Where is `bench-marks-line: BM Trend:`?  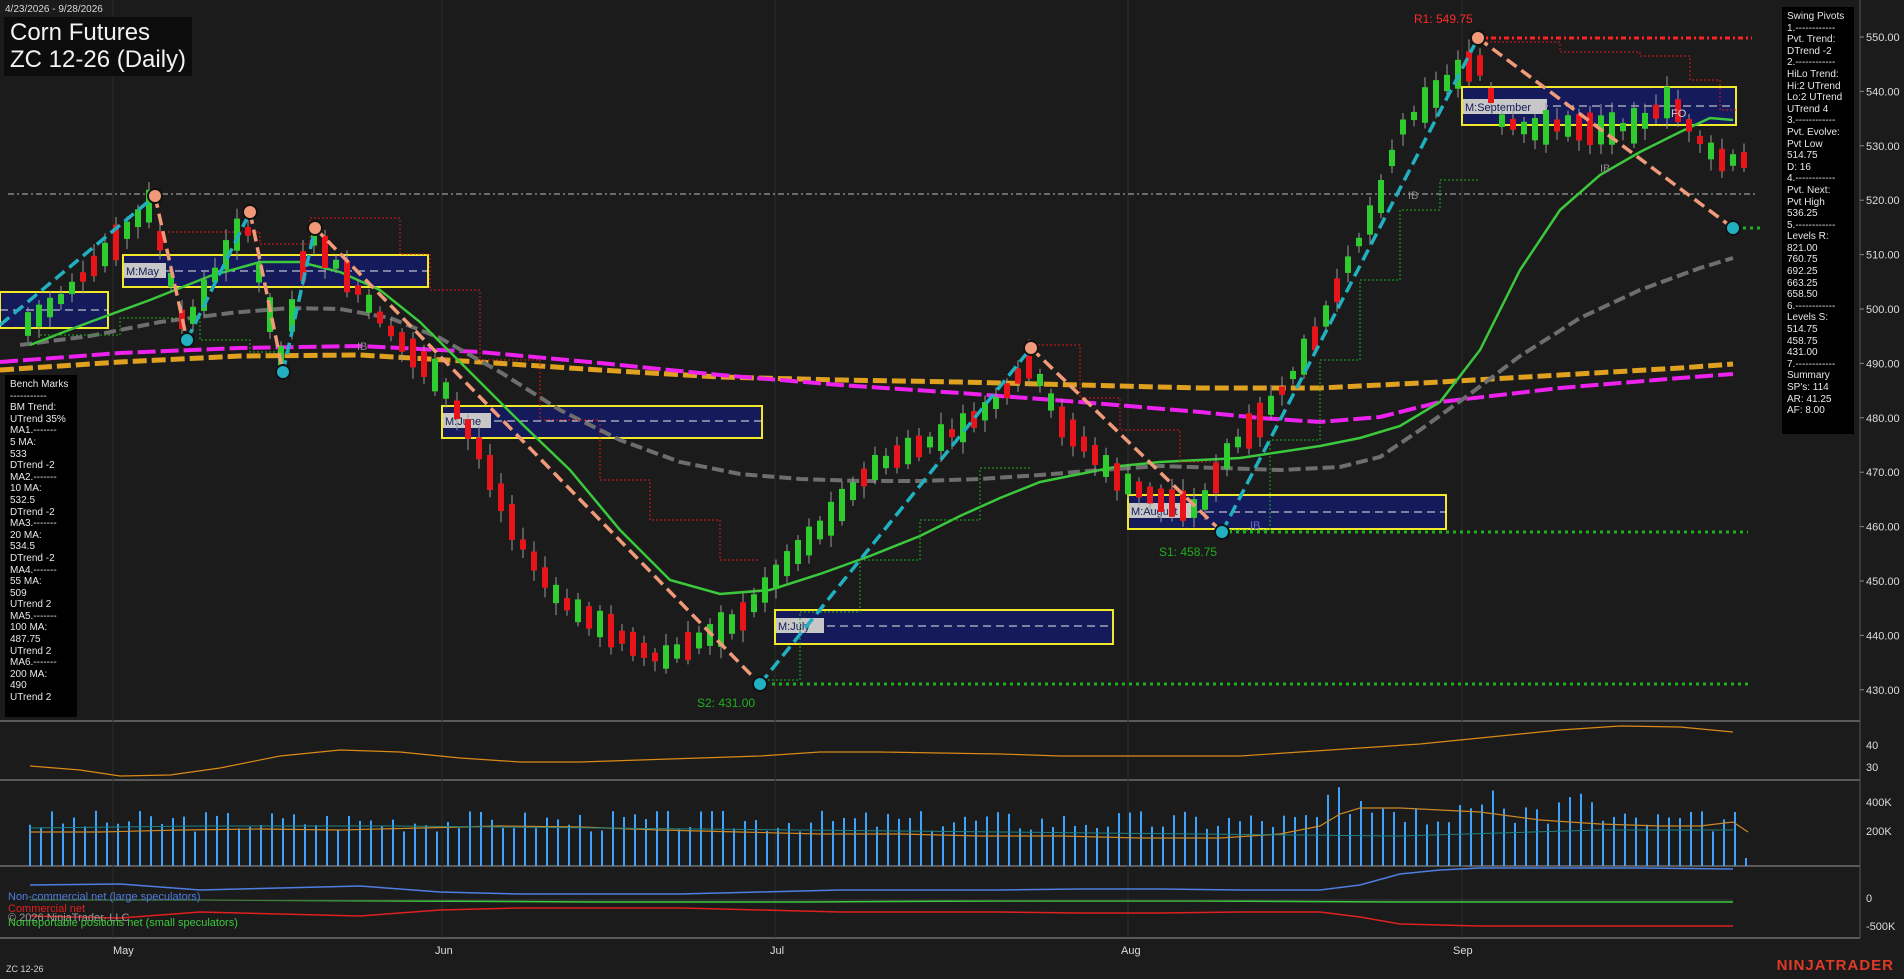
bench-marks-line: BM Trend: is located at coordinates (33, 408).